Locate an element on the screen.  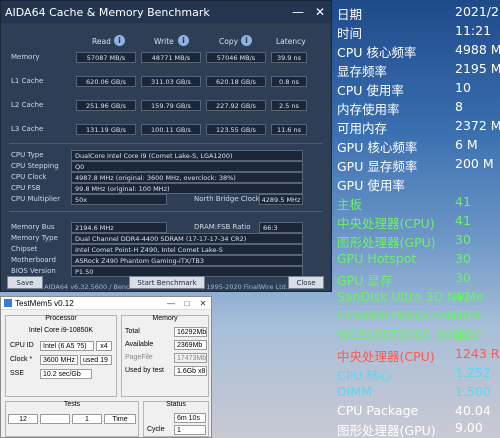
save-button: Save is located at coordinates (25, 282).